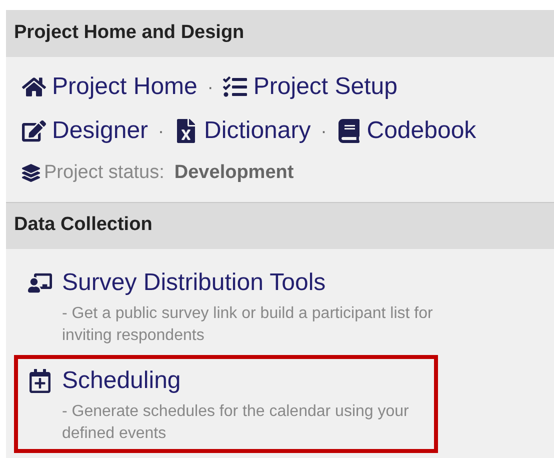  Describe the element at coordinates (310, 87) in the screenshot. I see `nav-link: Project Setup` at that location.